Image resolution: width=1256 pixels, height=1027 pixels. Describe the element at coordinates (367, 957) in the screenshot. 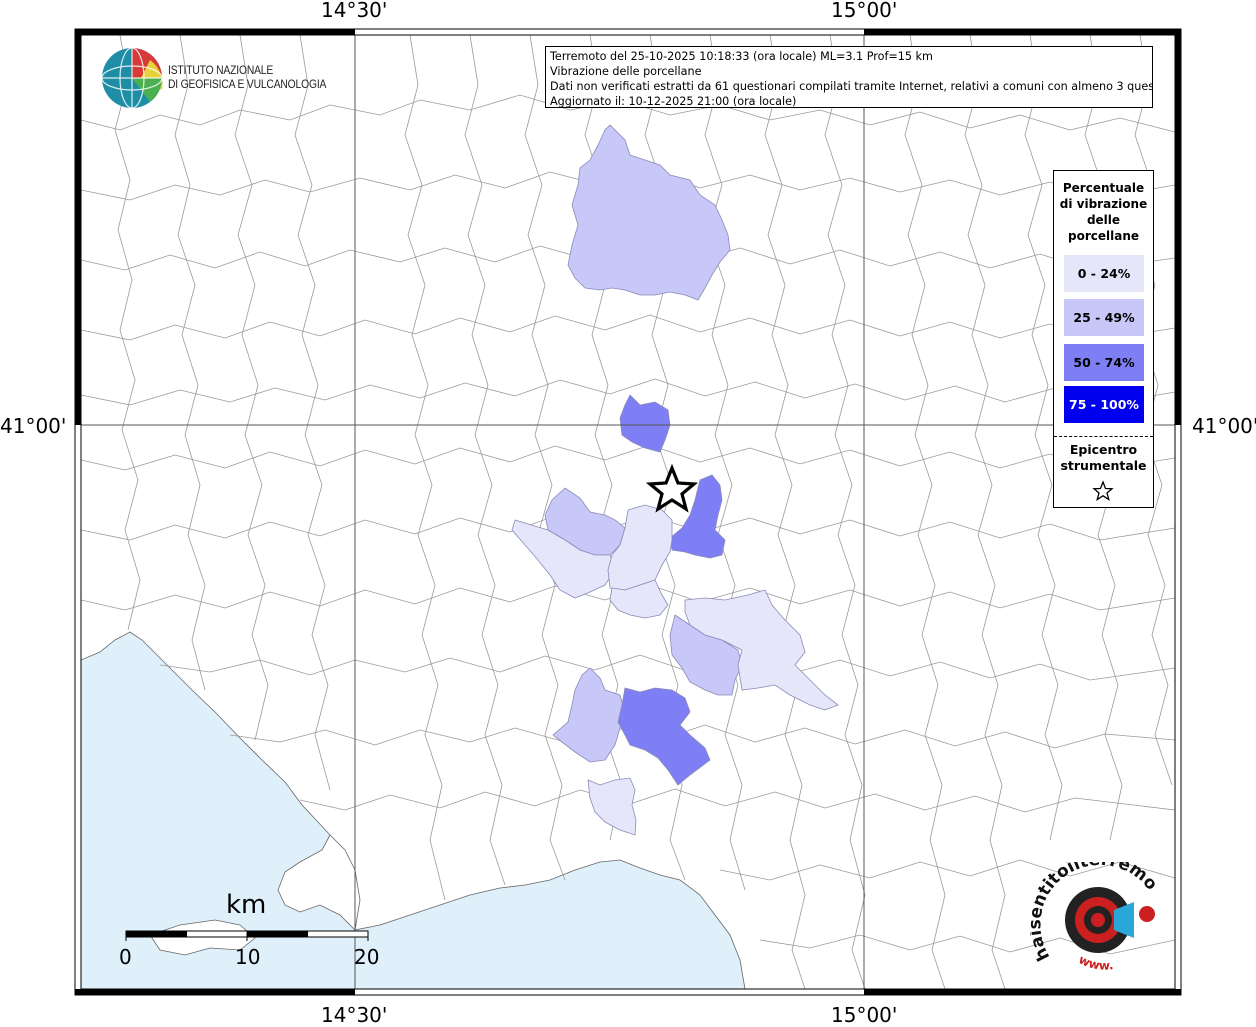

I see `scale-tick-20: 20` at that location.